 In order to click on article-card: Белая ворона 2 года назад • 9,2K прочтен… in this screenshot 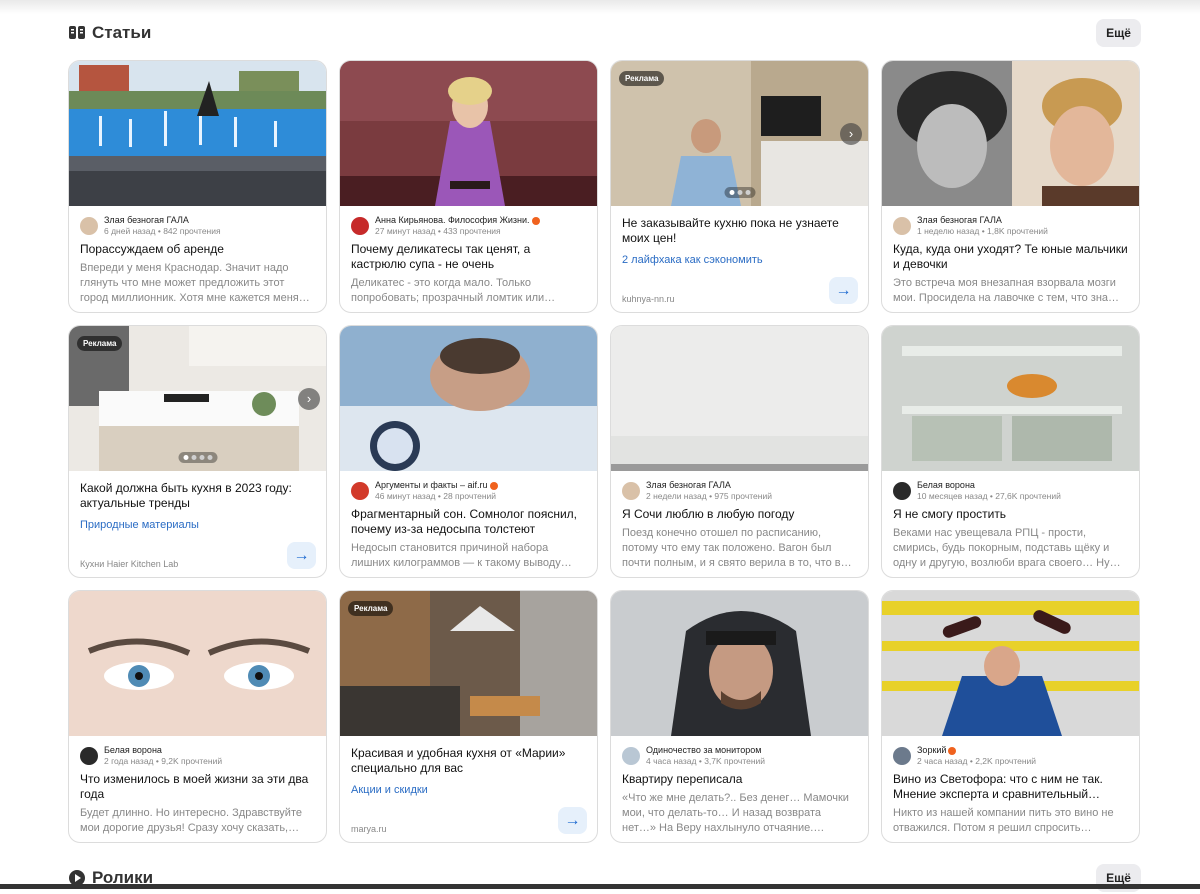, I will do `click(197, 716)`.